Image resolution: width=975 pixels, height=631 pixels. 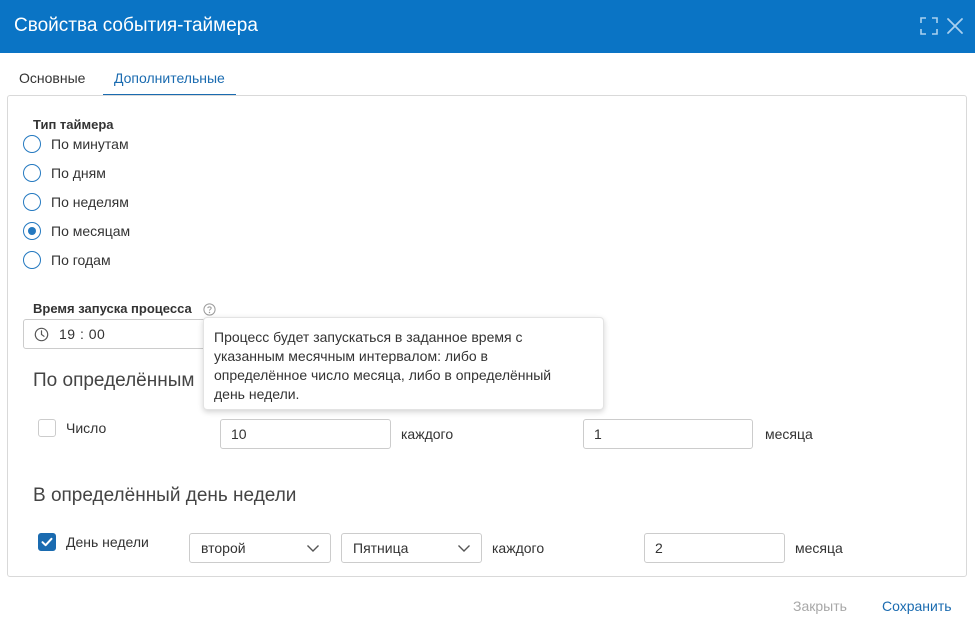 I want to click on weekday-select-value: Пятница, so click(x=381, y=548).